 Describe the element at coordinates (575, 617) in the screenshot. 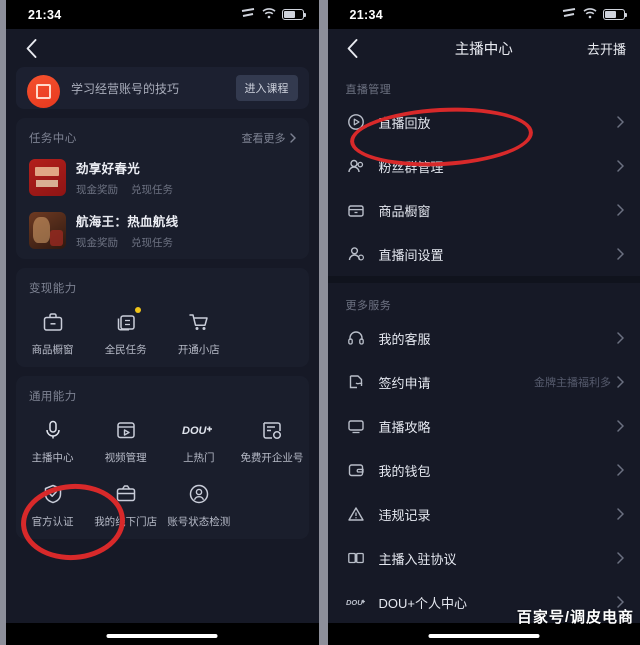

I see `watermark: 百家号/调皮电商` at that location.